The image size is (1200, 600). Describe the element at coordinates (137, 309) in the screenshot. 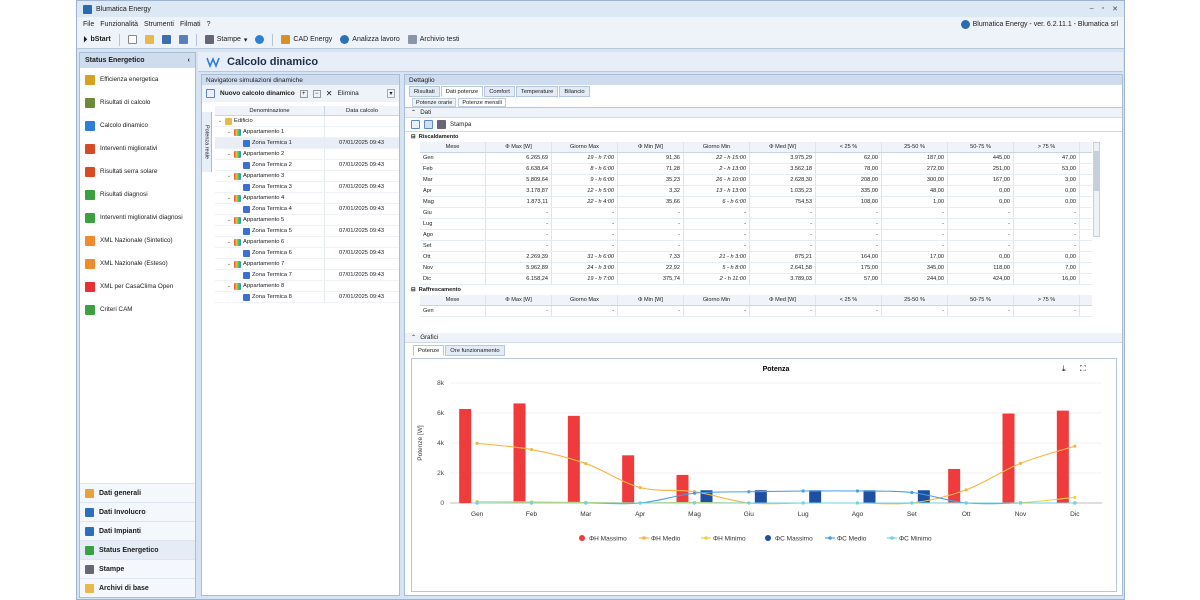

I see `sidebar-item-10: Criteri CAM` at that location.